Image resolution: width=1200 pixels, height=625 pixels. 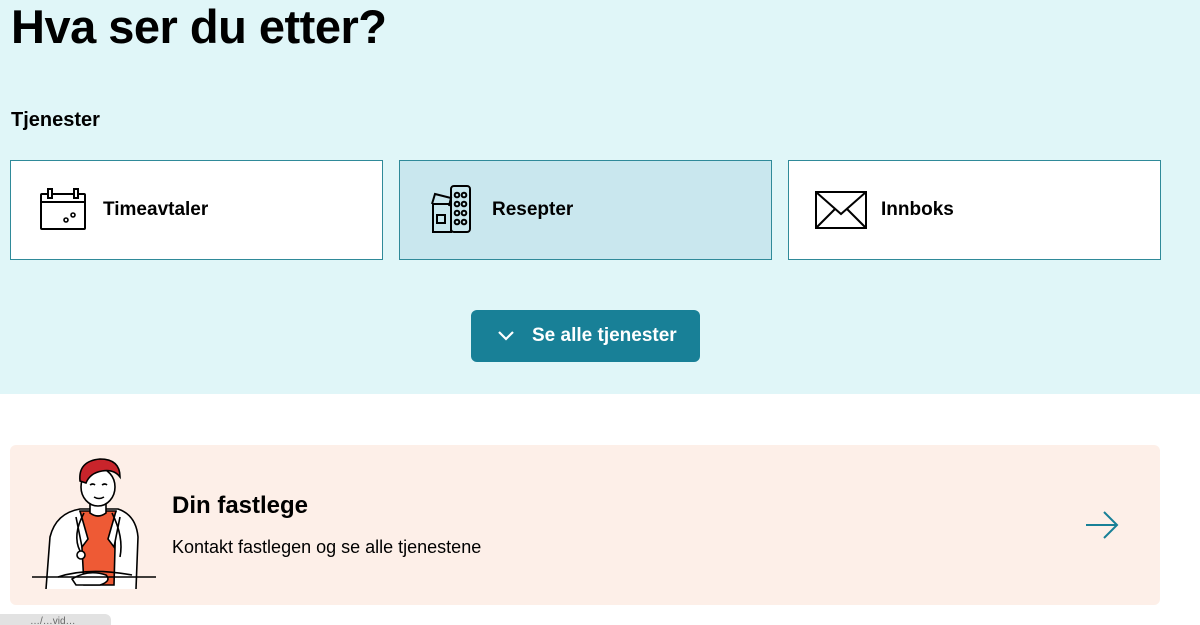 I want to click on service-card-label: Timeavtaler, so click(x=156, y=209).